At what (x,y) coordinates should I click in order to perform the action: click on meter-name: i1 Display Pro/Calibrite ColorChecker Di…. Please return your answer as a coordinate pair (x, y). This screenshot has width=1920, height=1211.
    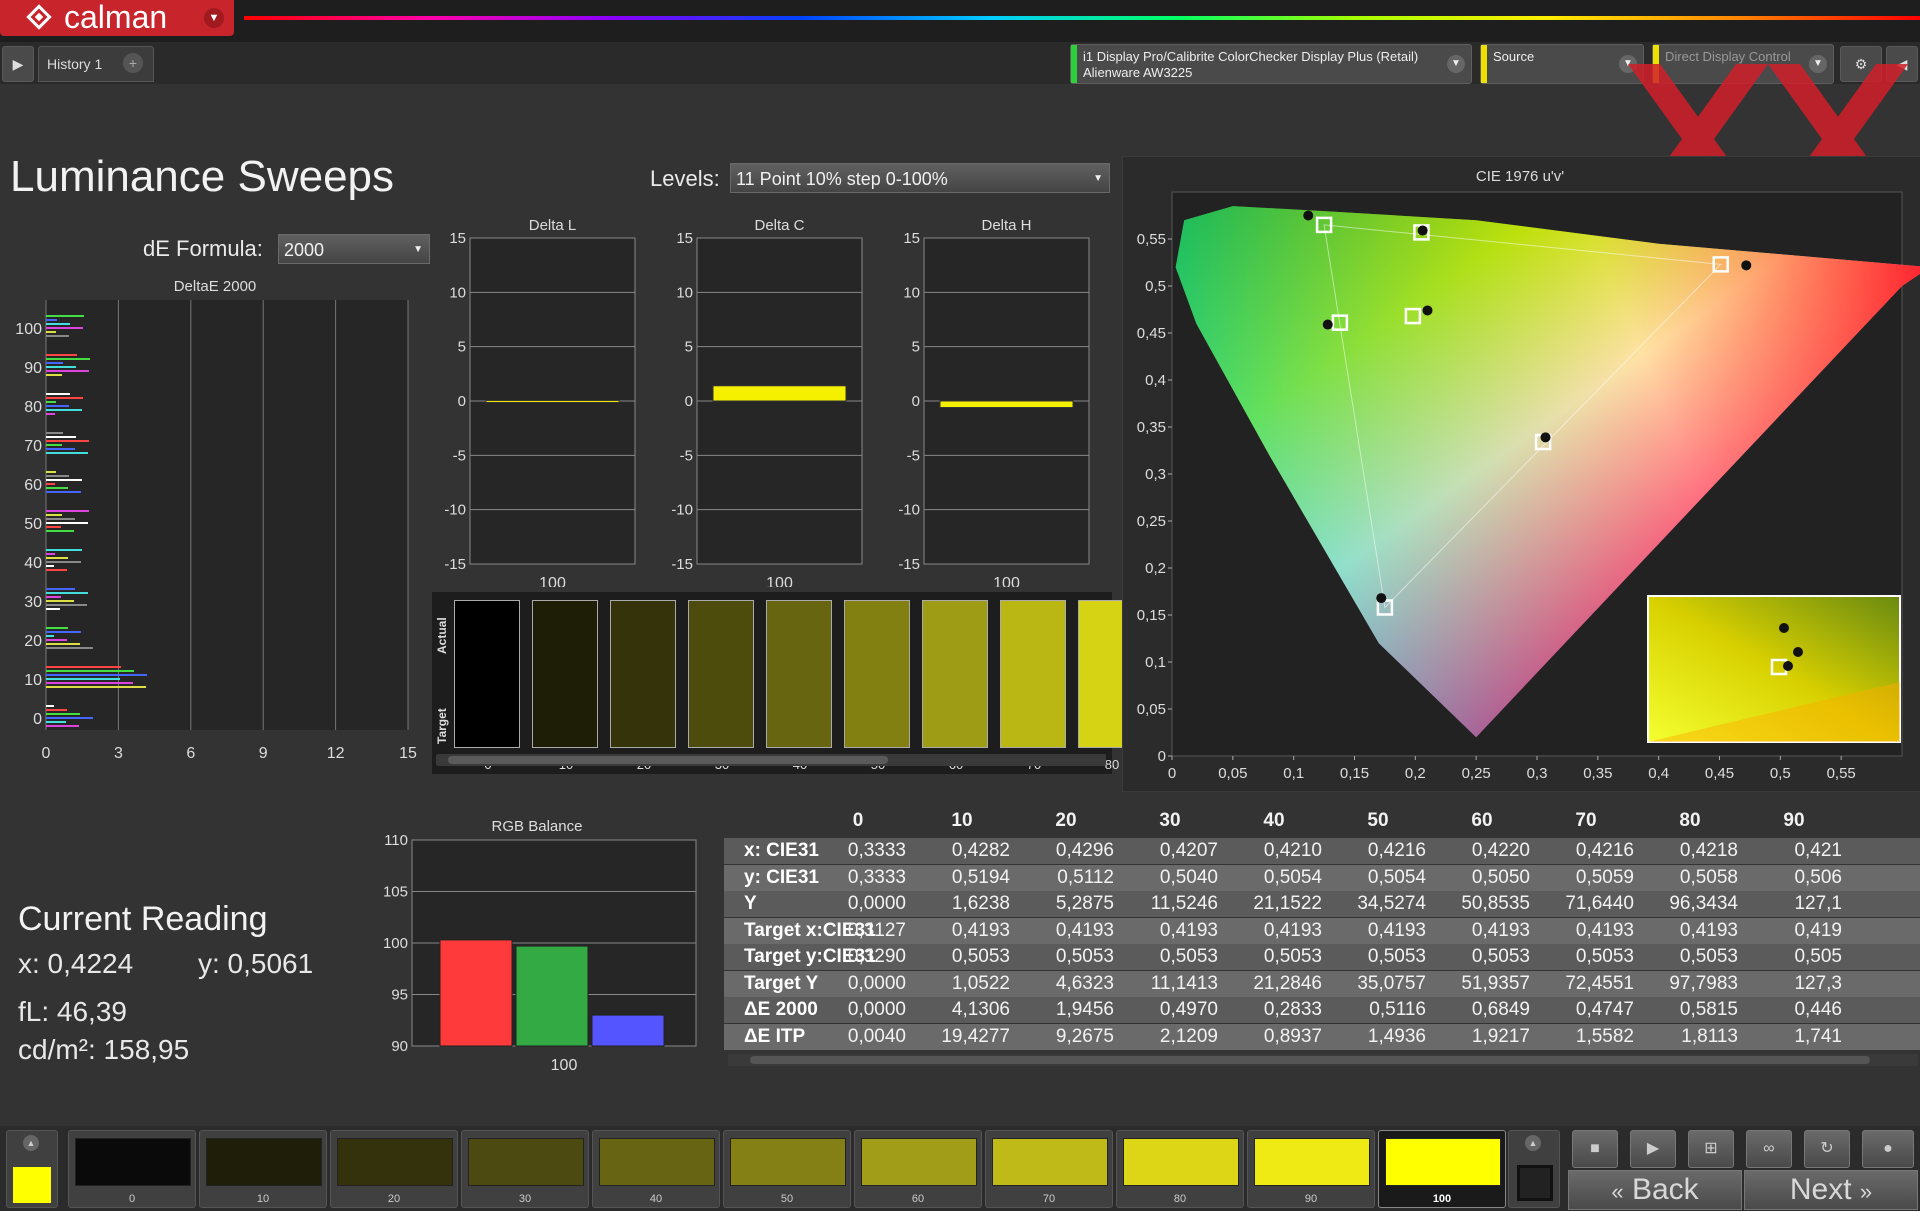
    Looking at the image, I should click on (1251, 56).